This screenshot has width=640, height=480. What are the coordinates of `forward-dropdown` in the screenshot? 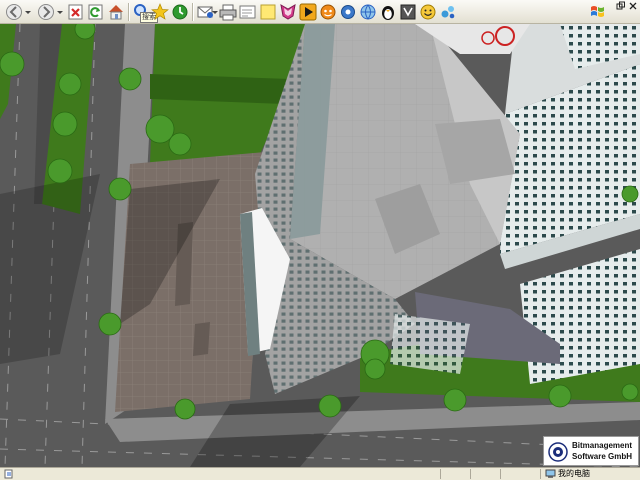 It's located at (60, 12).